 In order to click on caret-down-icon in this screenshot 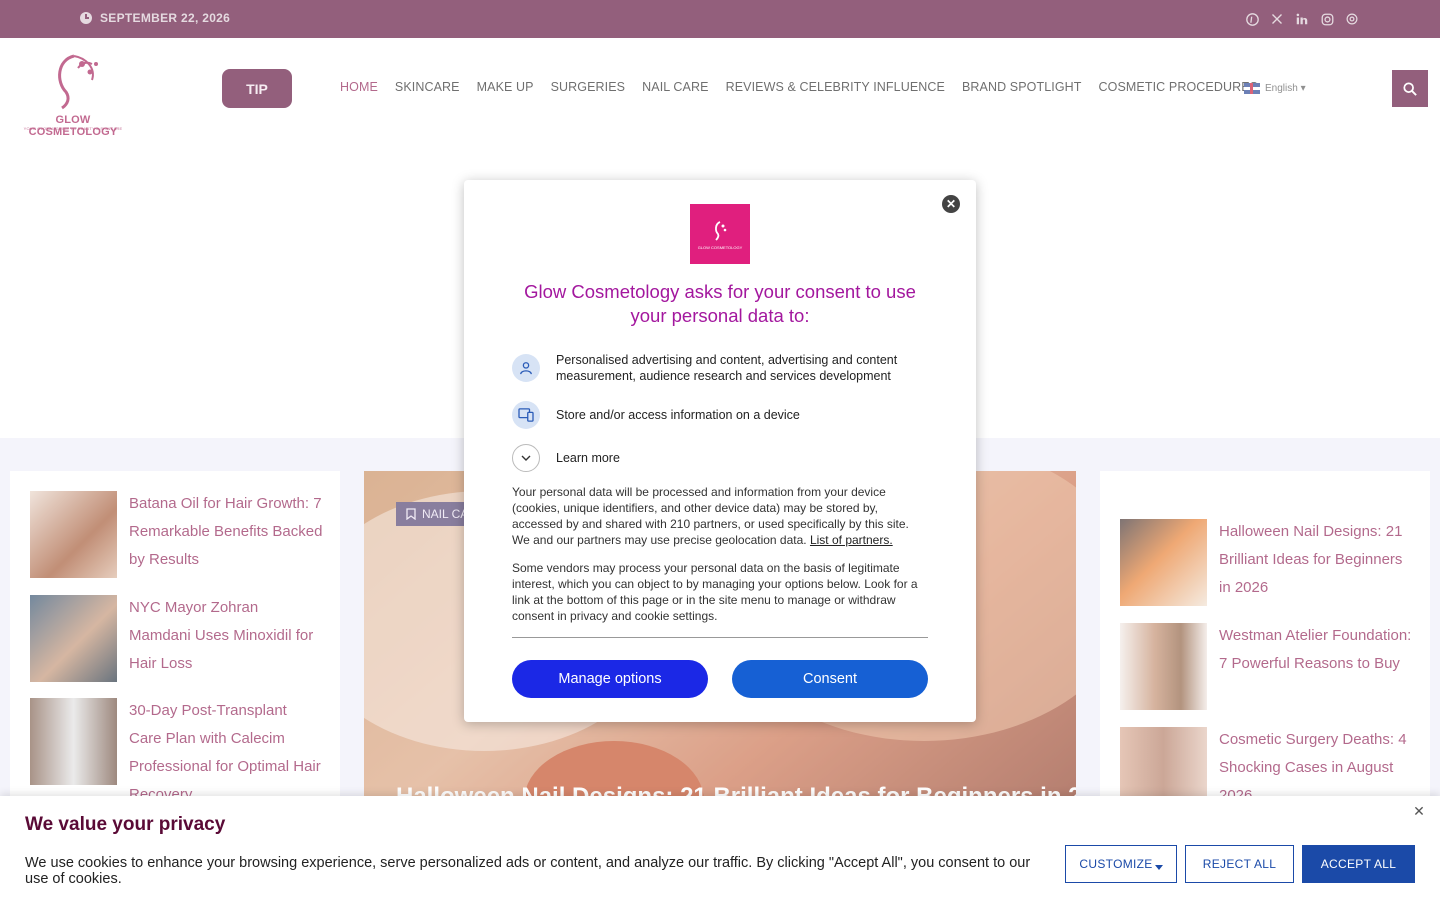, I will do `click(1158, 867)`.